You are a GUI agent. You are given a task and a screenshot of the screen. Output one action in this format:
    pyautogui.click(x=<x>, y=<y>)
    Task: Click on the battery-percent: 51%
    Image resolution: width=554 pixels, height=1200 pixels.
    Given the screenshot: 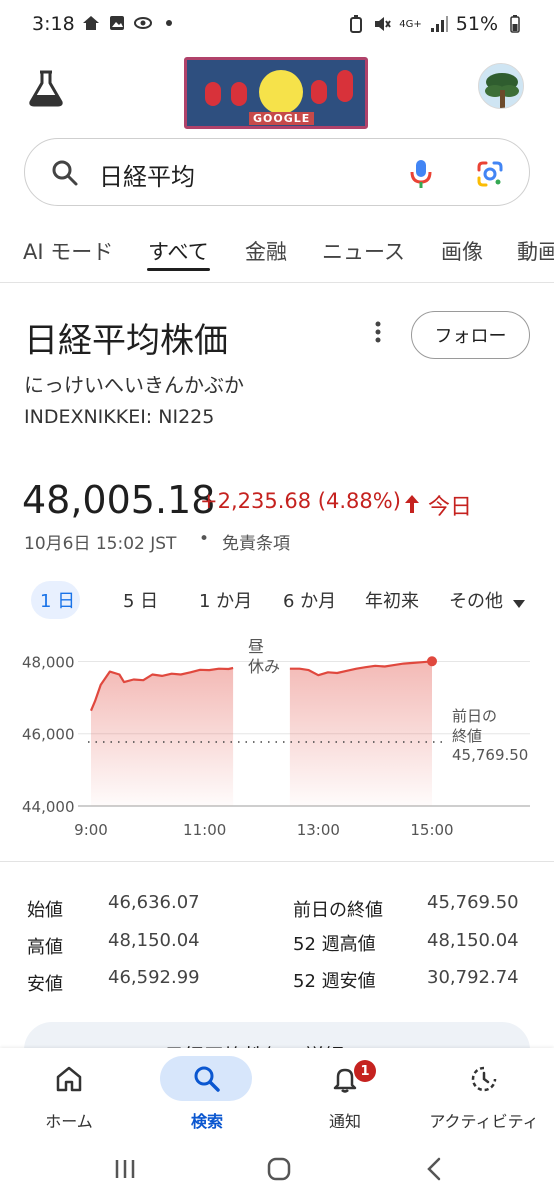 What is the action you would take?
    pyautogui.click(x=476, y=24)
    